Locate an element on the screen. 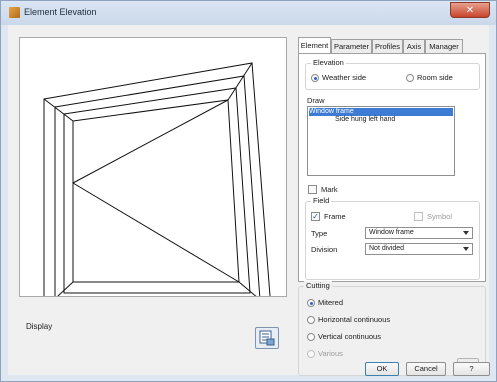 The width and height of the screenshot is (497, 382). frame-checkbox: ✓ is located at coordinates (315, 216).